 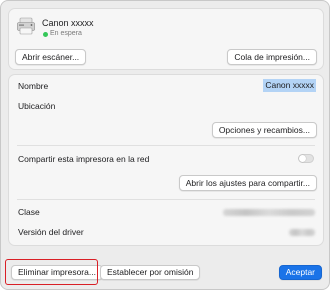 I want to click on share-printer-label: Compartir esta impresora en la red, so click(x=84, y=159).